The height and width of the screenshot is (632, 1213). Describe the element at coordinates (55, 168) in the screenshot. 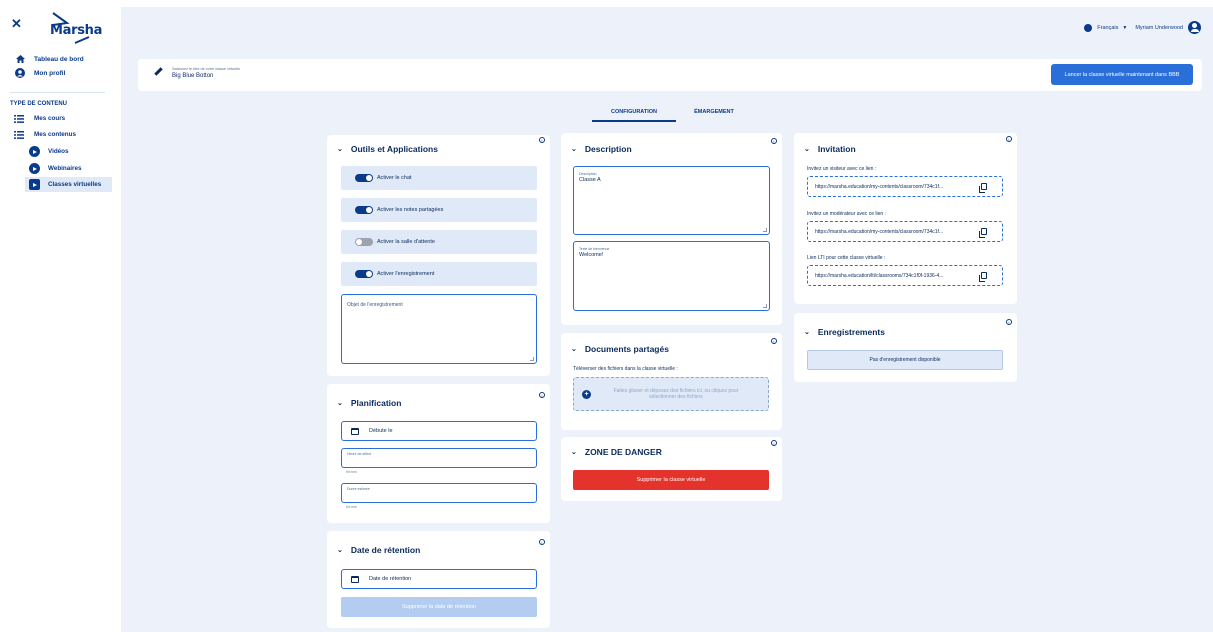

I see `sidebar-item-webinars: Webinaires` at that location.